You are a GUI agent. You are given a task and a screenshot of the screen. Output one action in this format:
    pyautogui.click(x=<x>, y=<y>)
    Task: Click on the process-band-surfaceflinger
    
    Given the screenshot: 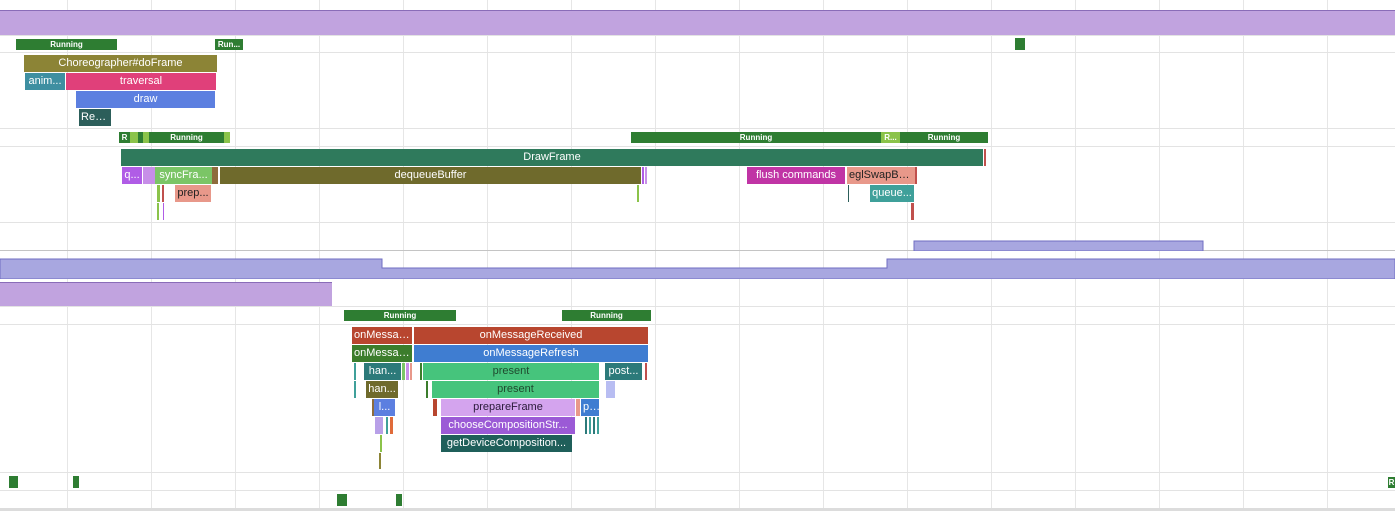 What is the action you would take?
    pyautogui.click(x=166, y=294)
    